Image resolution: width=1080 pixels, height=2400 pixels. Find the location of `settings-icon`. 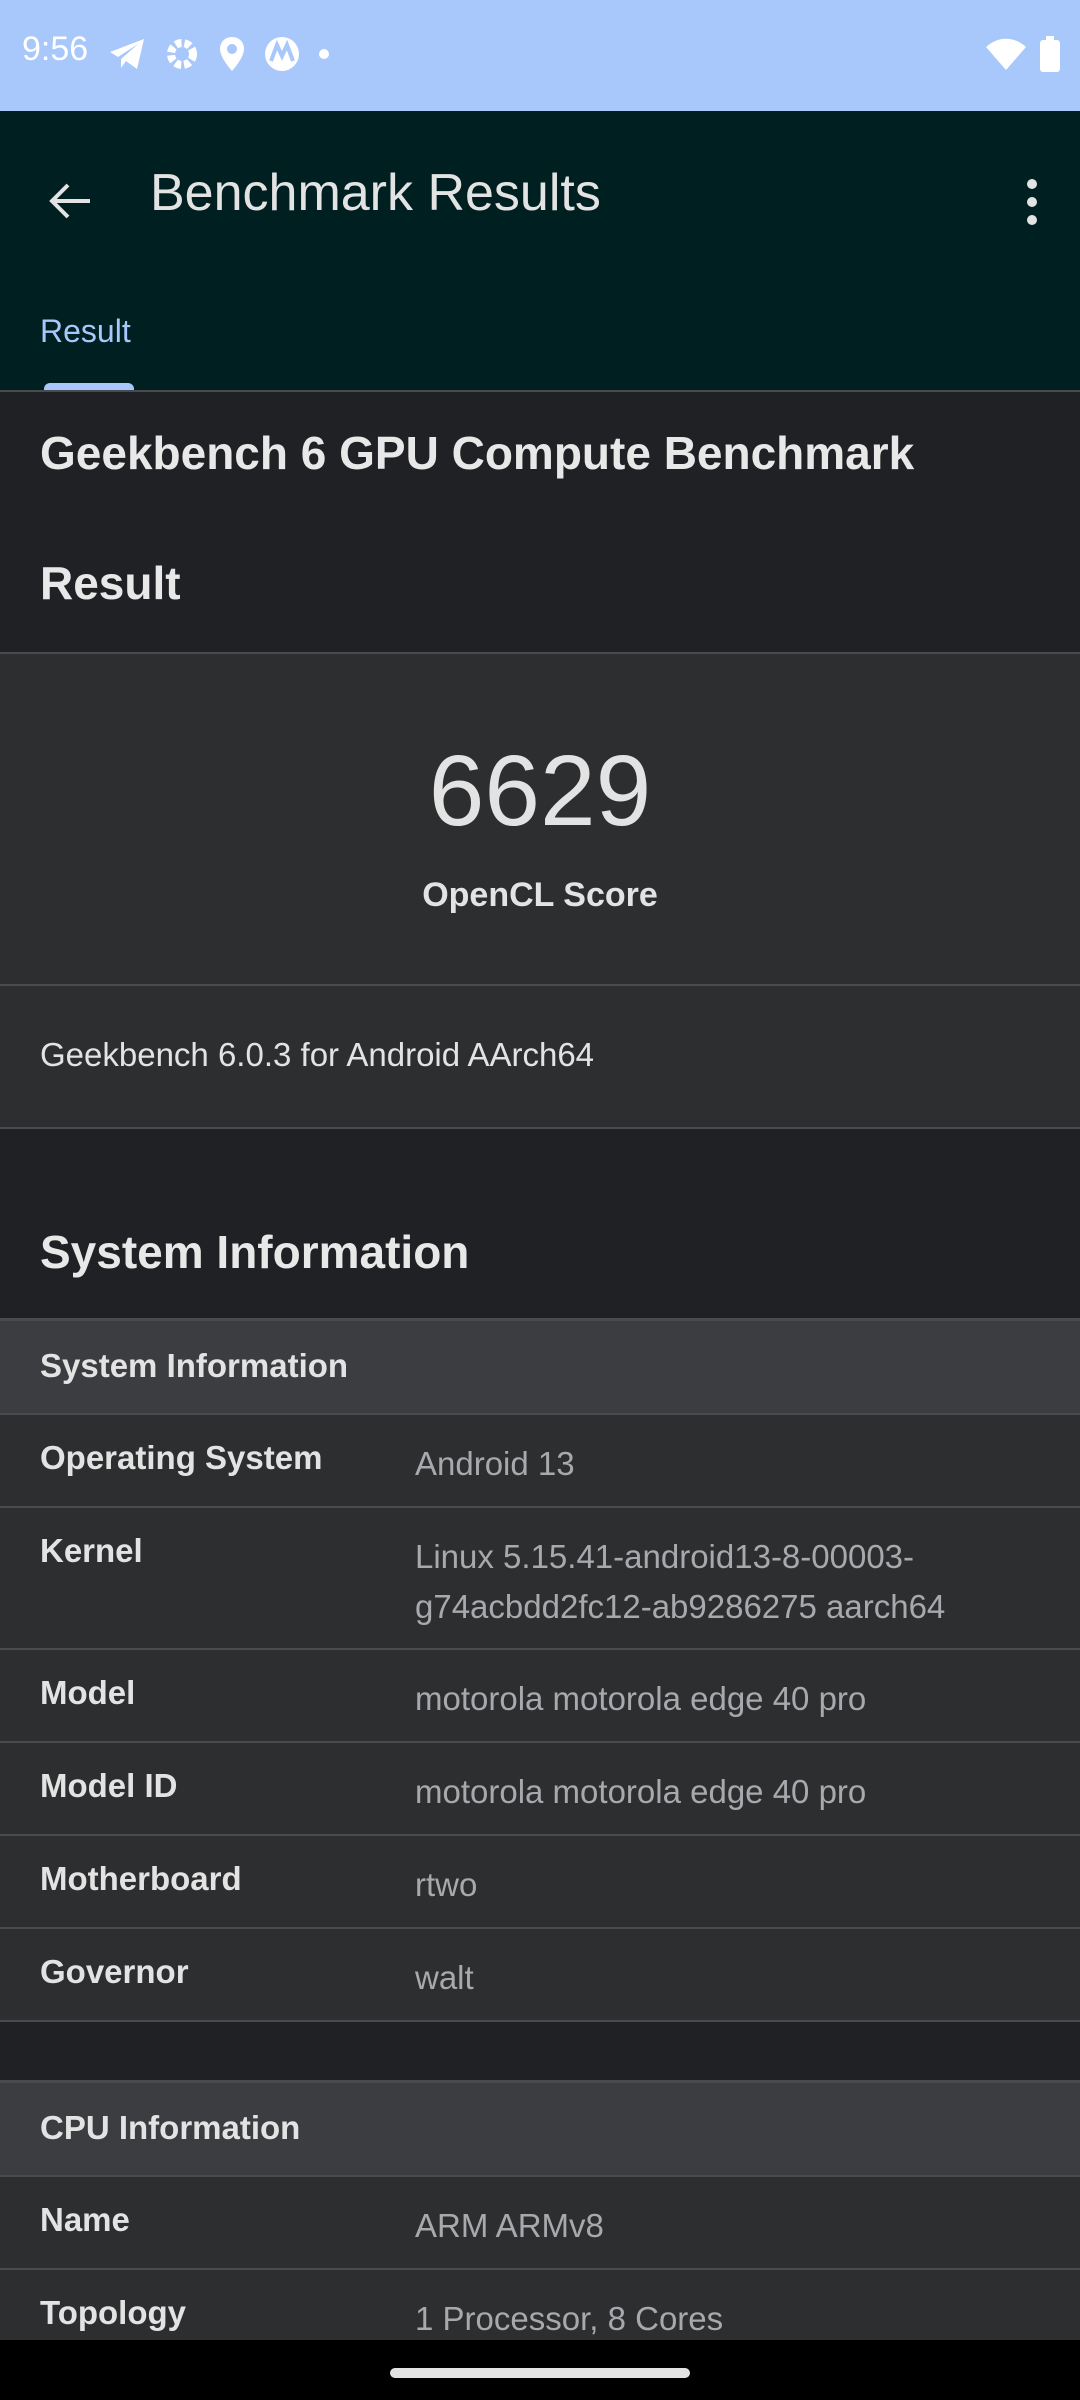

settings-icon is located at coordinates (182, 54).